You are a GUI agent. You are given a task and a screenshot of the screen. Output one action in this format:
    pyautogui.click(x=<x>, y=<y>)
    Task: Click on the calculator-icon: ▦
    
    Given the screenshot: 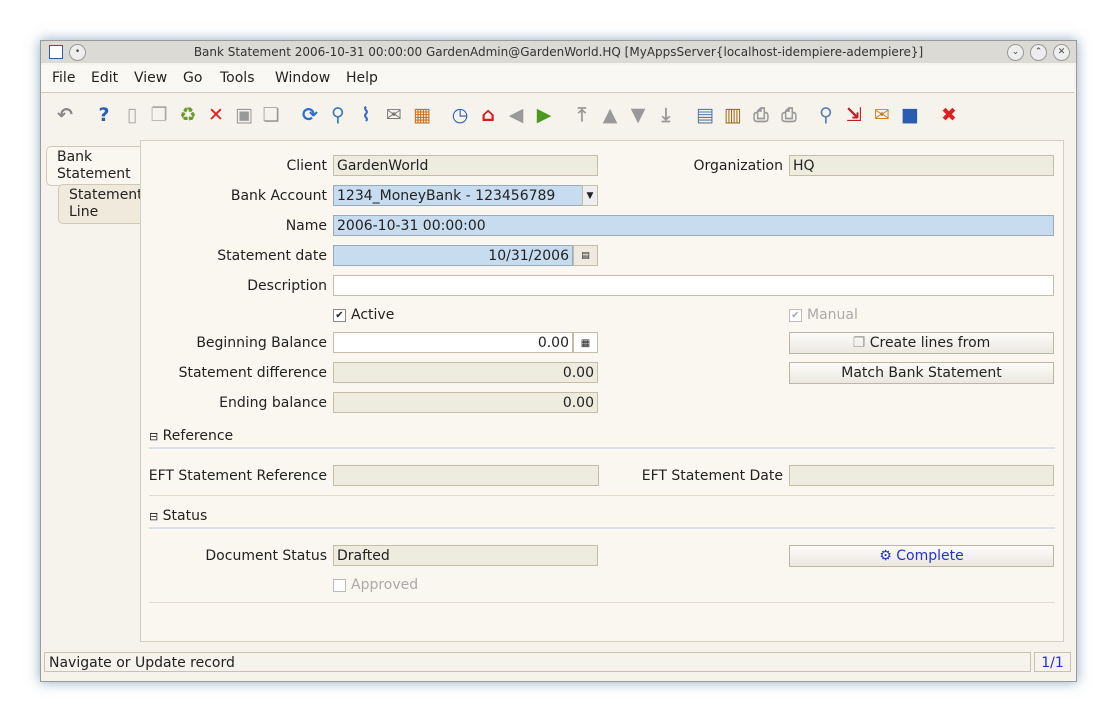 What is the action you would take?
    pyautogui.click(x=585, y=342)
    